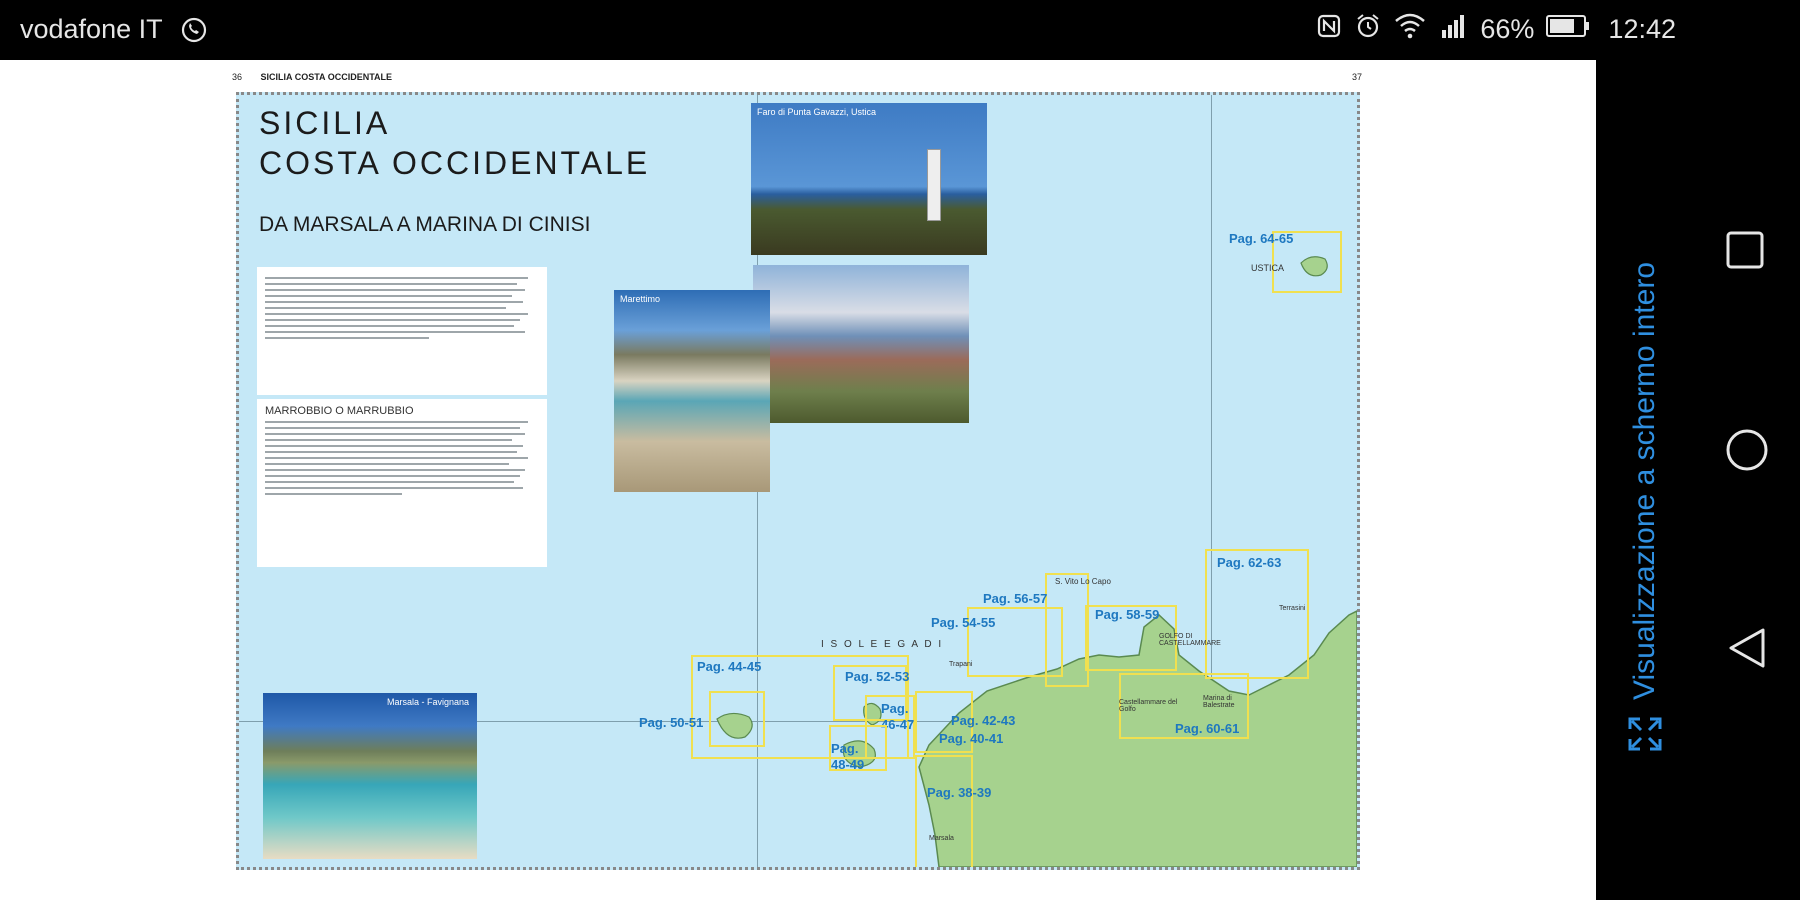  I want to click on island-label: USTICA, so click(1268, 268).